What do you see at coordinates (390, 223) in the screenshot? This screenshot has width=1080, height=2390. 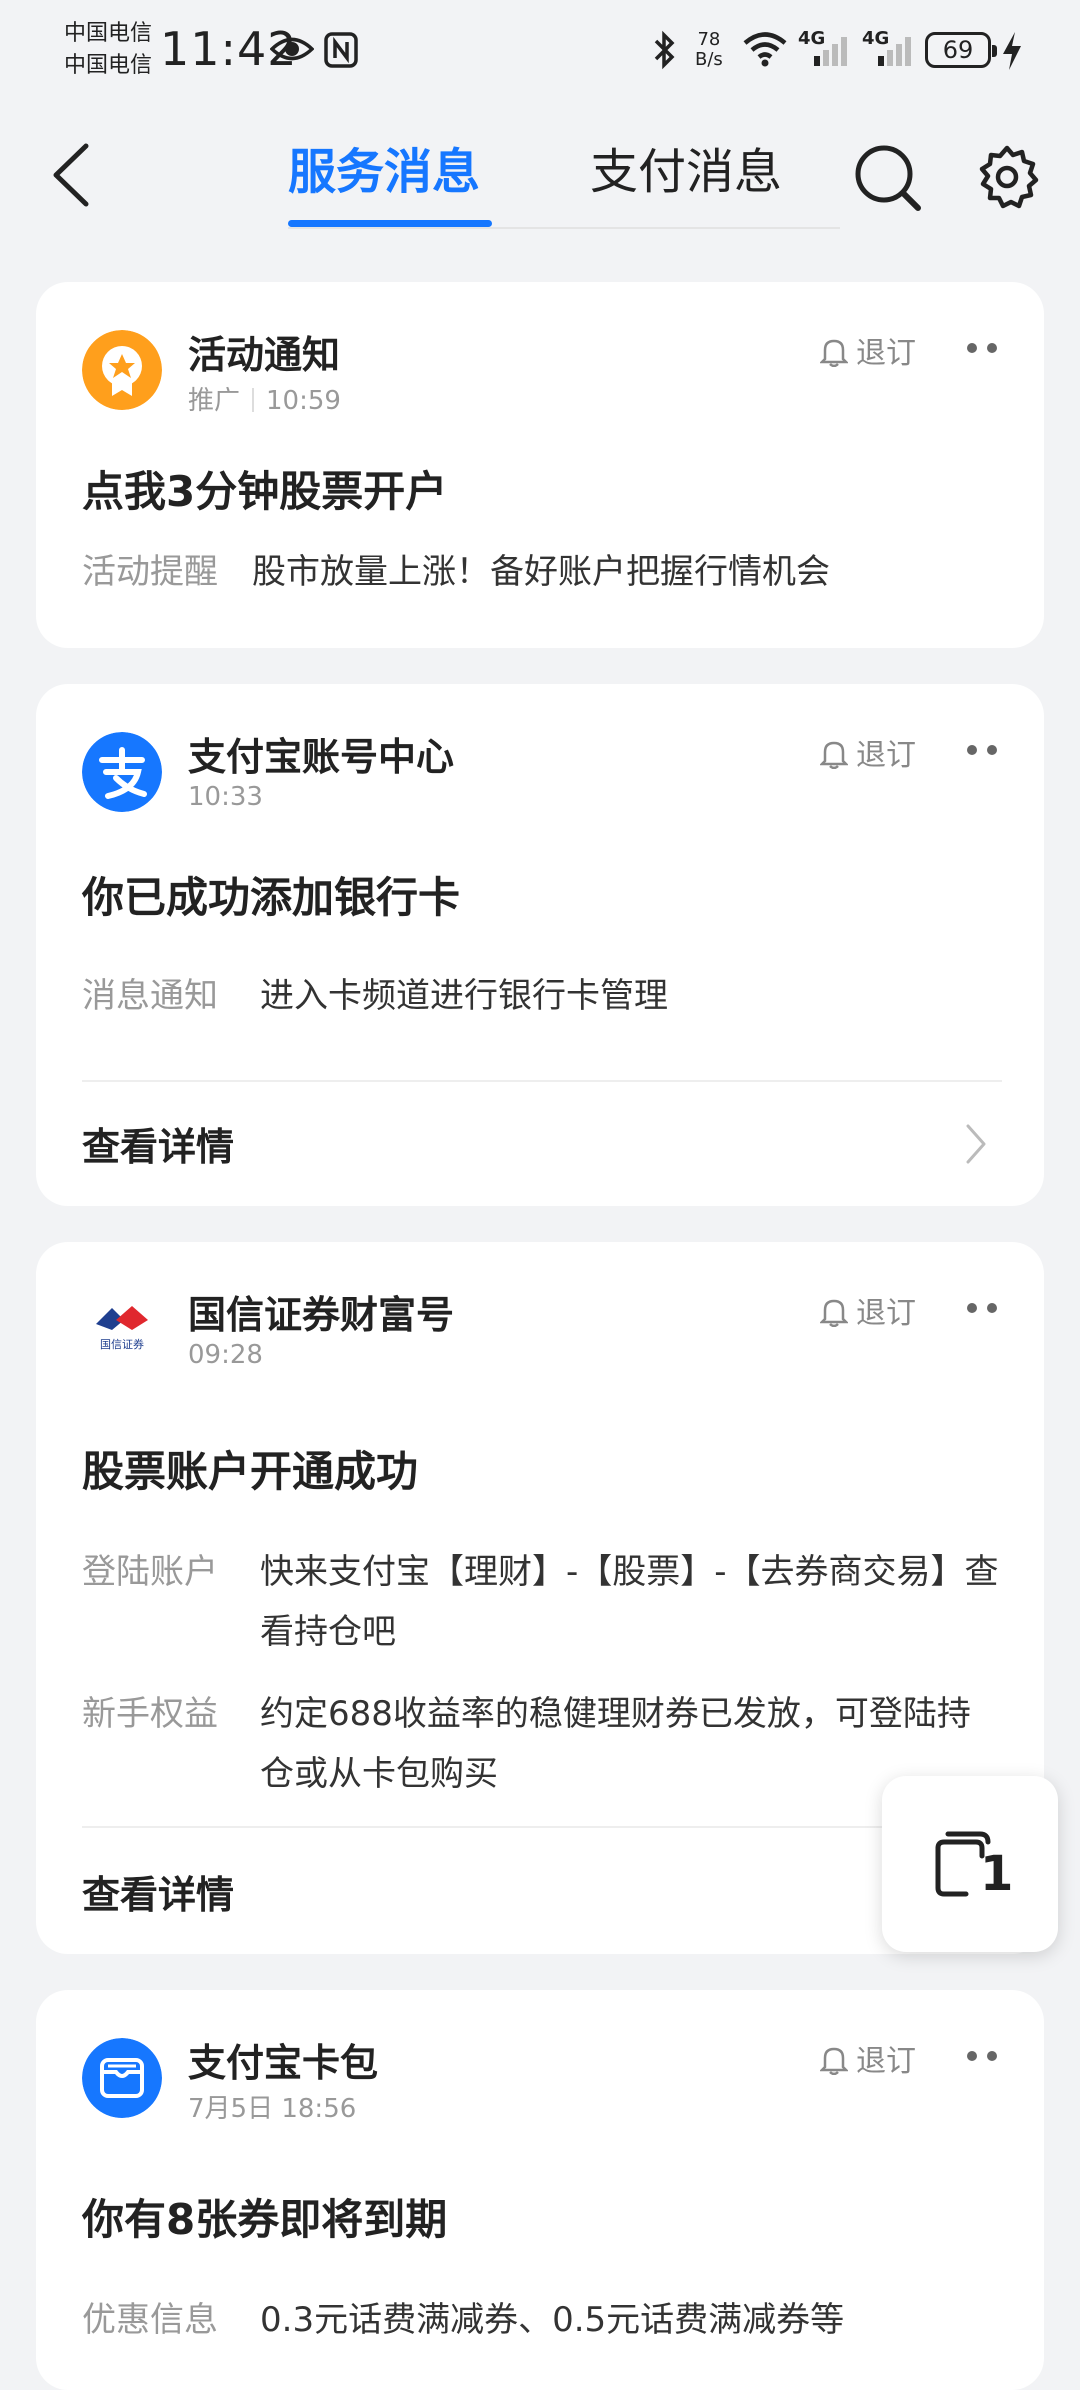 I see `active-tab-indicator` at bounding box center [390, 223].